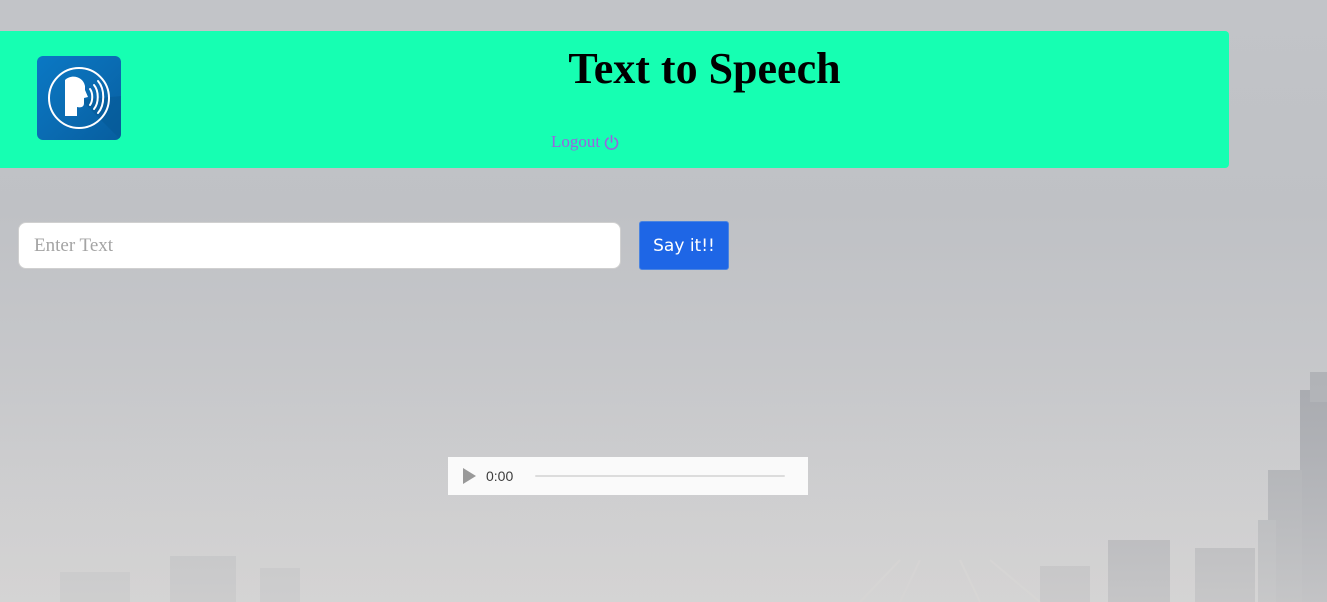  Describe the element at coordinates (576, 141) in the screenshot. I see `logout-label: Logout` at that location.